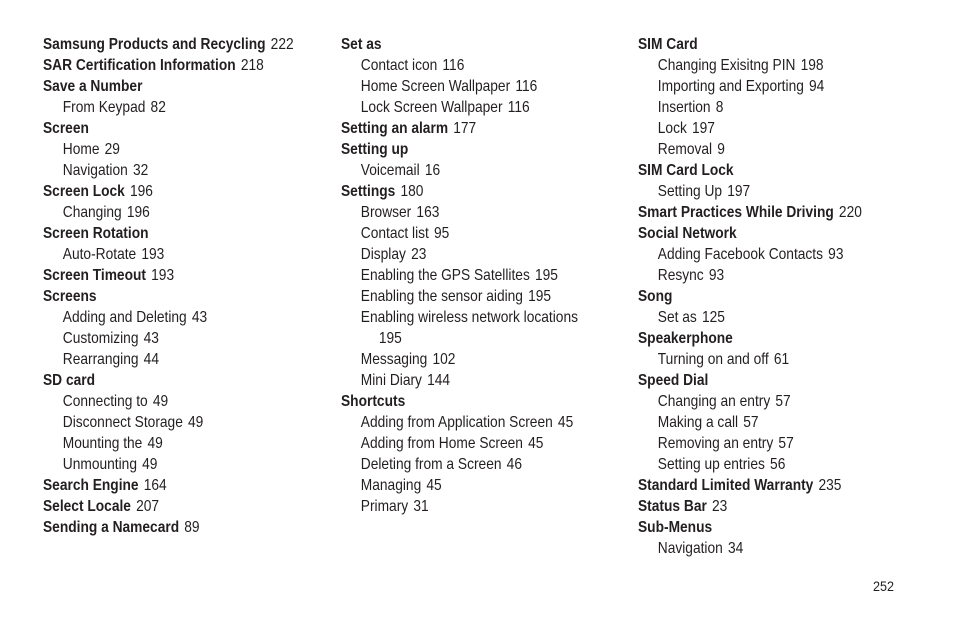 The height and width of the screenshot is (636, 954). Describe the element at coordinates (252, 65) in the screenshot. I see `index-page-ref: 218` at that location.